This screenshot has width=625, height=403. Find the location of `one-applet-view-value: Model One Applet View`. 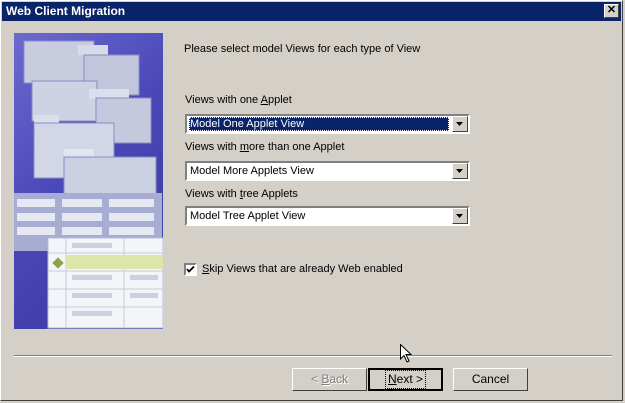

one-applet-view-value: Model One Applet View is located at coordinates (319, 124).